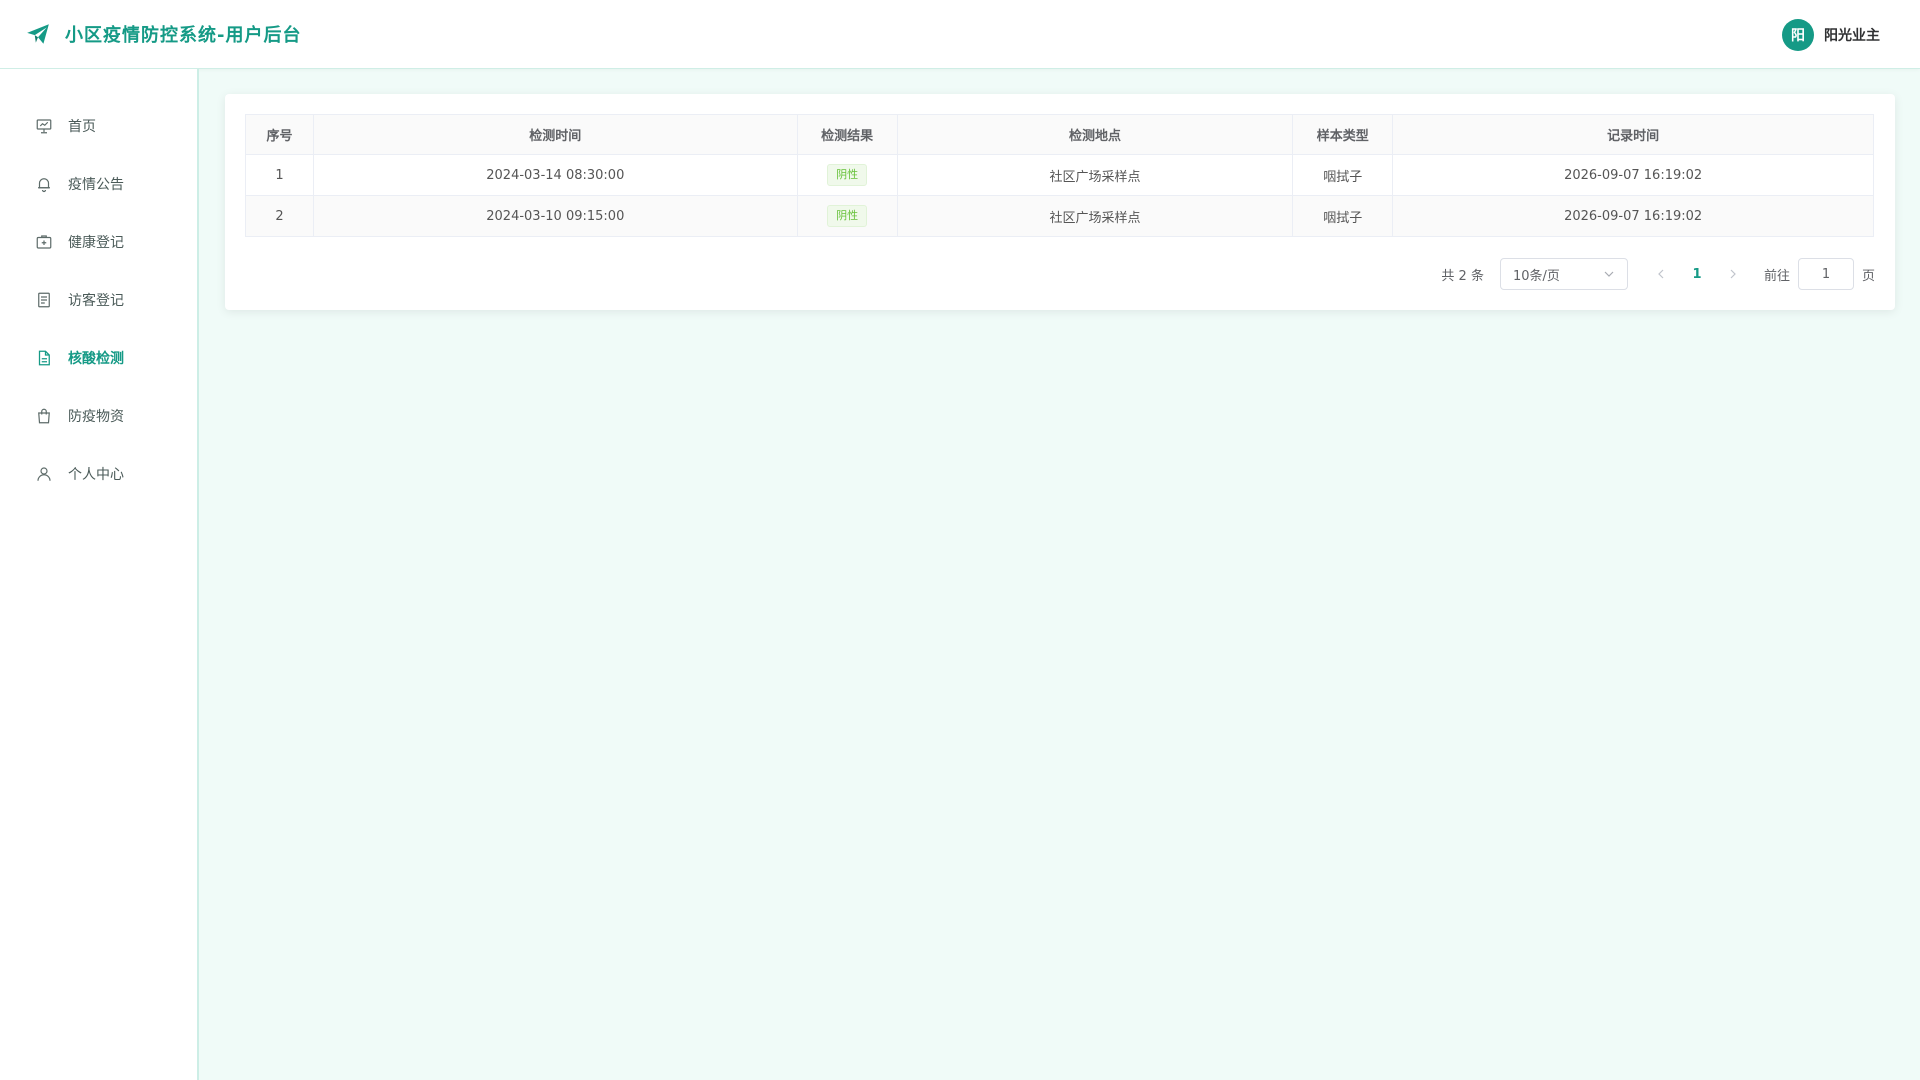 The width and height of the screenshot is (1920, 1080). Describe the element at coordinates (1633, 134) in the screenshot. I see `column-header-record-time: 记录时间` at that location.